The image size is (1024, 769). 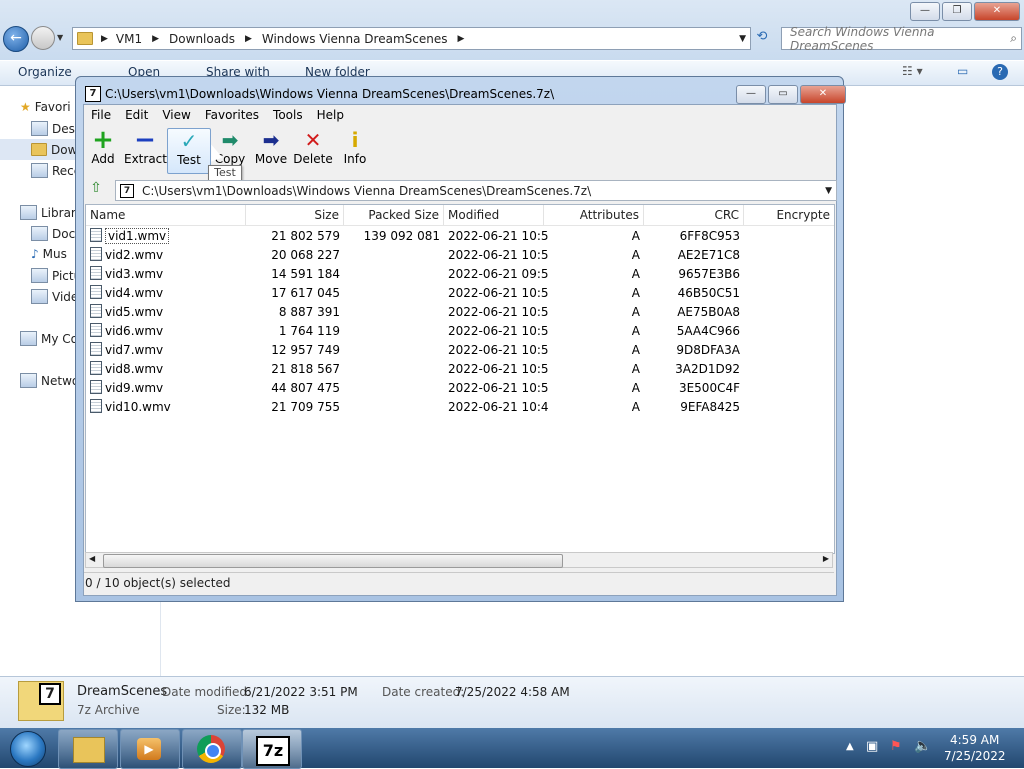 What do you see at coordinates (49, 254) in the screenshot?
I see `nav-music: ♪ Mus` at bounding box center [49, 254].